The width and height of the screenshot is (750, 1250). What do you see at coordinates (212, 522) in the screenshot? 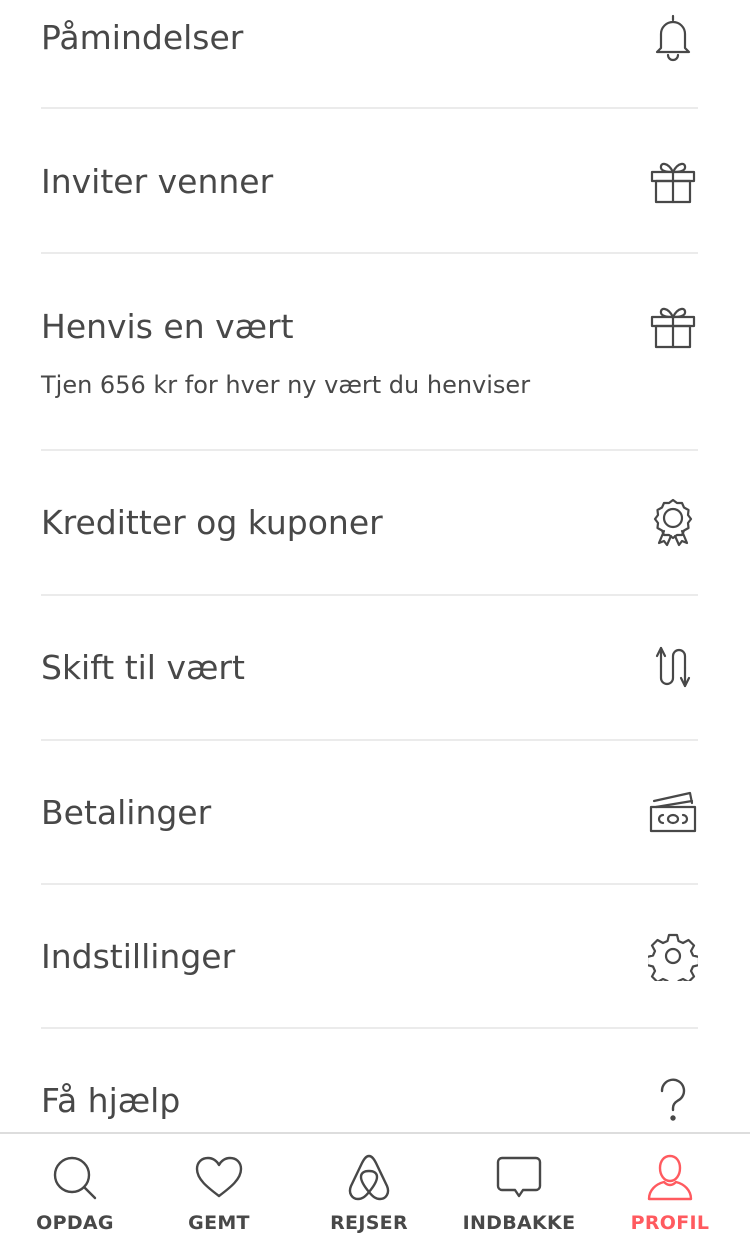
I see `menu-item-label: Kreditter og kuponer` at bounding box center [212, 522].